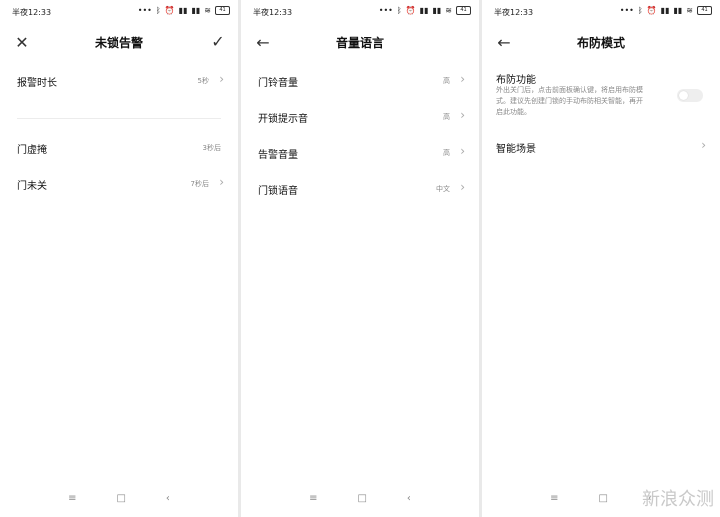  I want to click on row-value: 中文, so click(443, 189).